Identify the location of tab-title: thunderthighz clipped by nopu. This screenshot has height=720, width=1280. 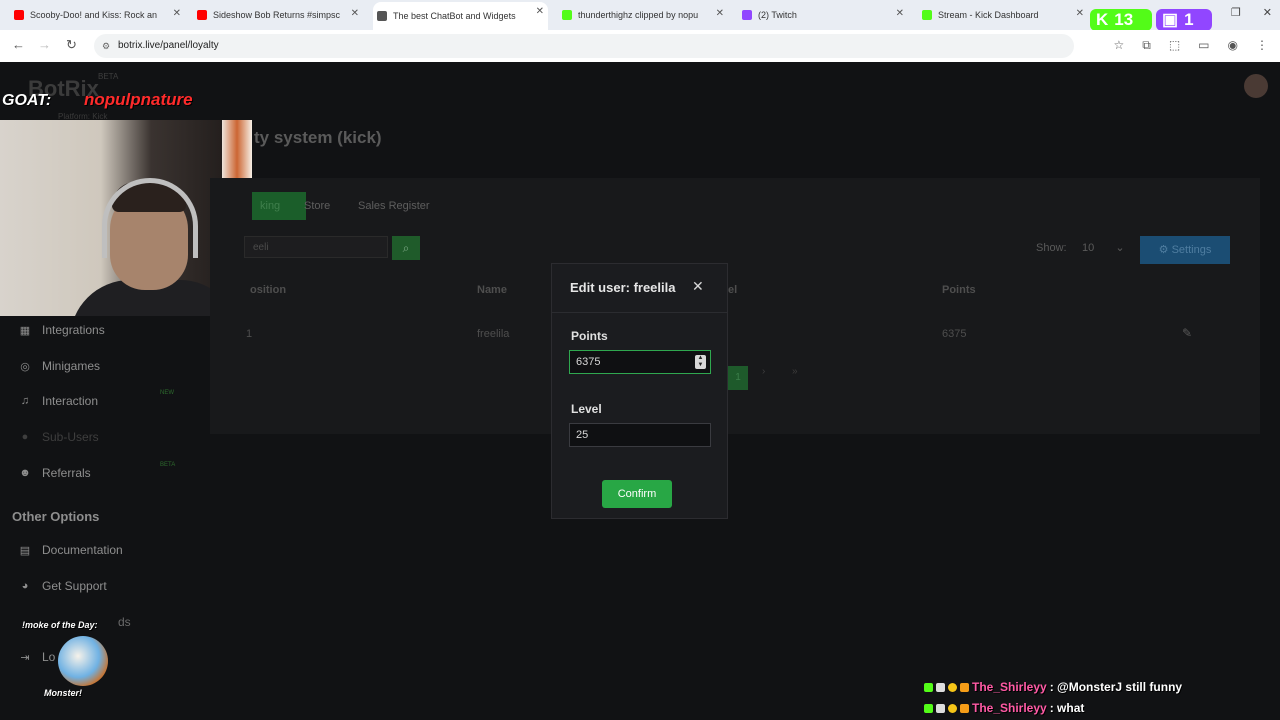
(638, 15).